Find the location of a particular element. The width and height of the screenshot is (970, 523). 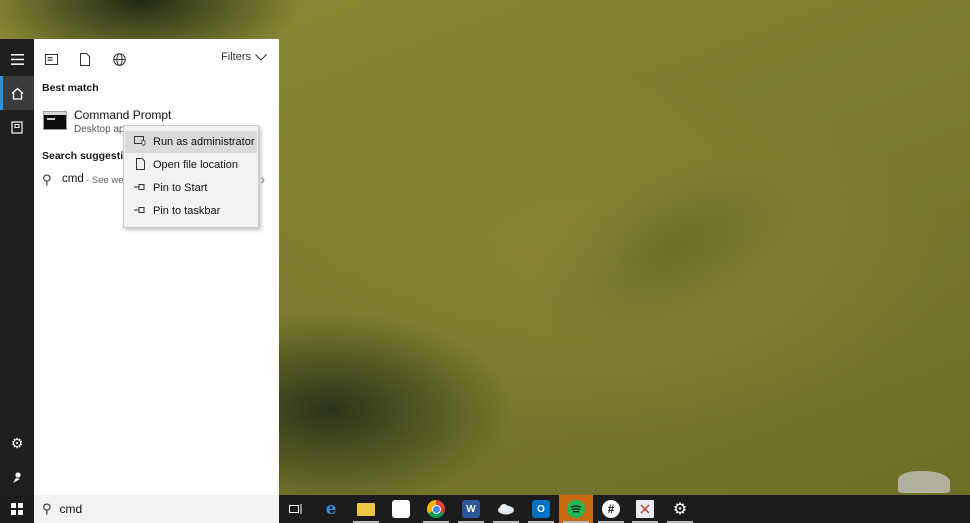

hamburger-menu-button is located at coordinates (17, 59).